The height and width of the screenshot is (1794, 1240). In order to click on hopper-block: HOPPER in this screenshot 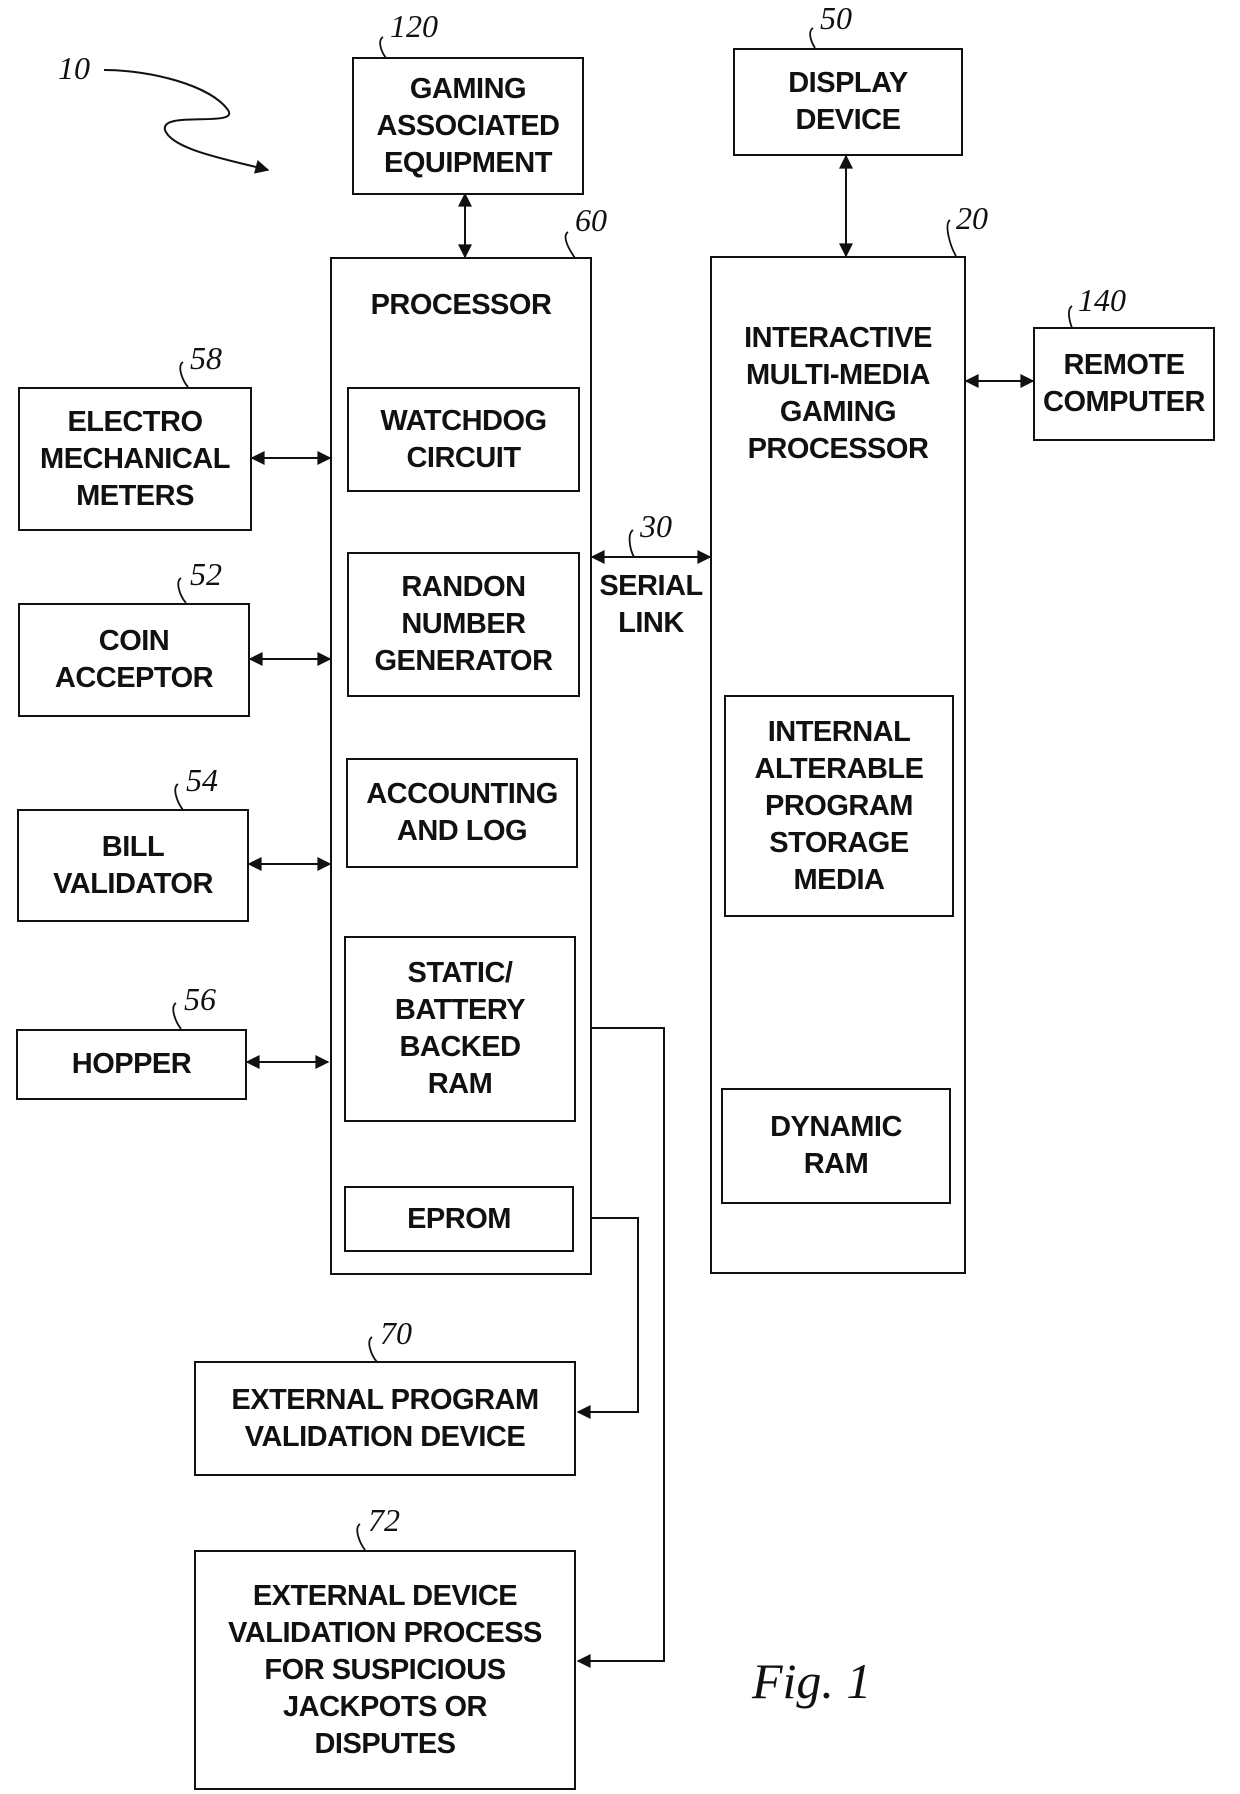, I will do `click(131, 1064)`.